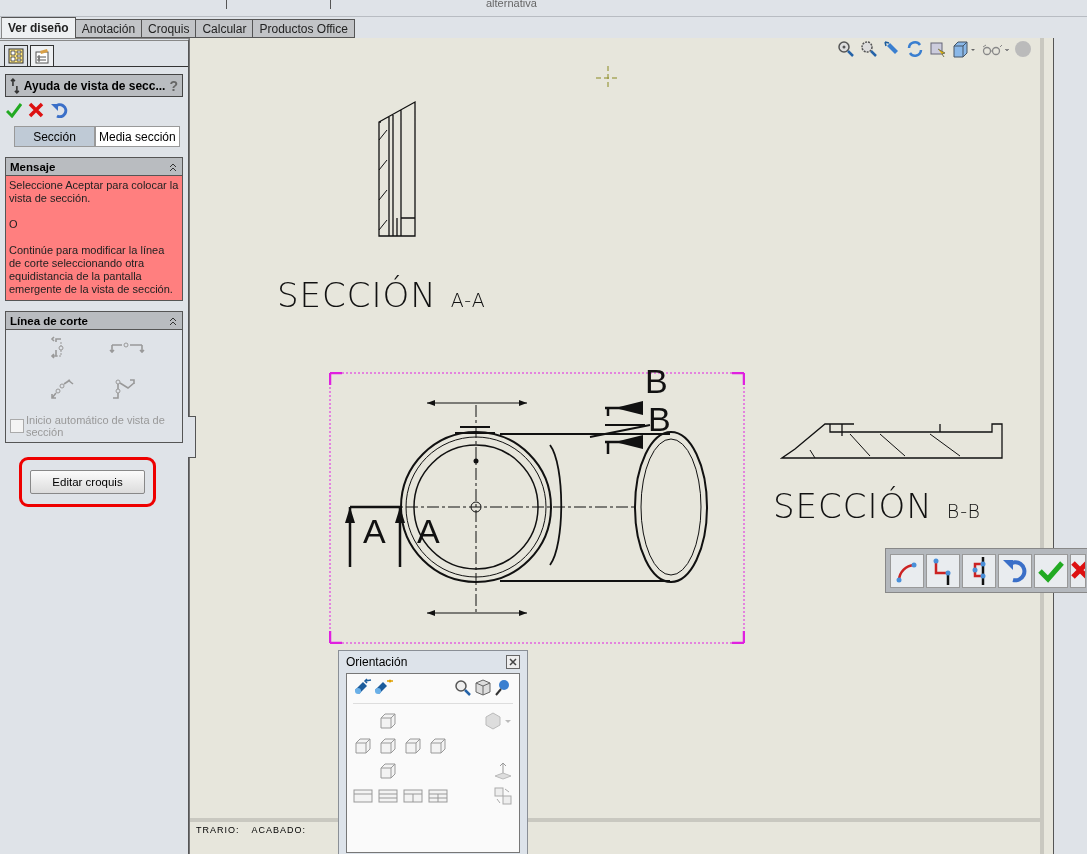  Describe the element at coordinates (42, 56) in the screenshot. I see `property-manager-icon` at that location.